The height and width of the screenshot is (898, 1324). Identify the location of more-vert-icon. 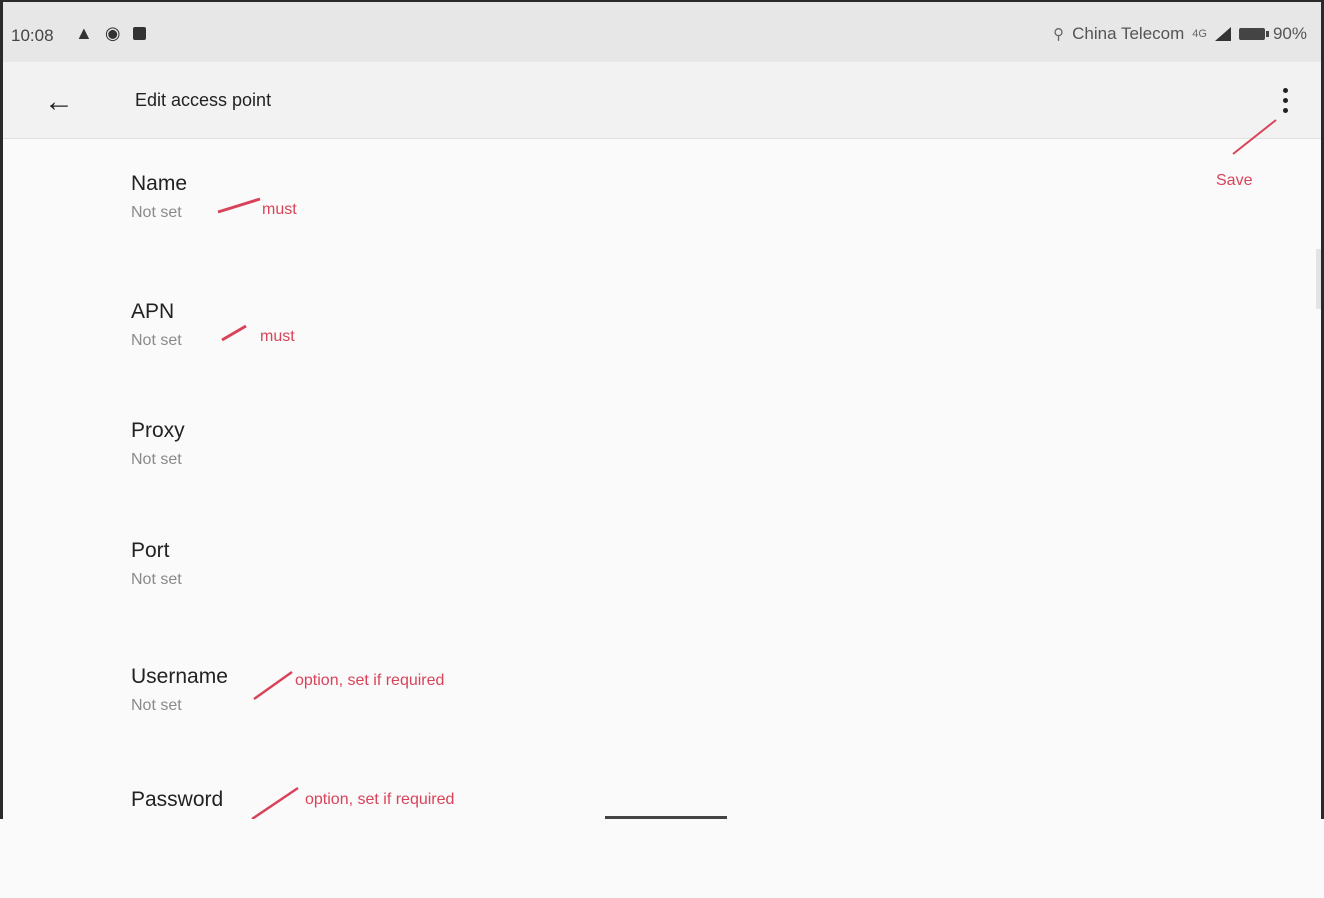
(1285, 90).